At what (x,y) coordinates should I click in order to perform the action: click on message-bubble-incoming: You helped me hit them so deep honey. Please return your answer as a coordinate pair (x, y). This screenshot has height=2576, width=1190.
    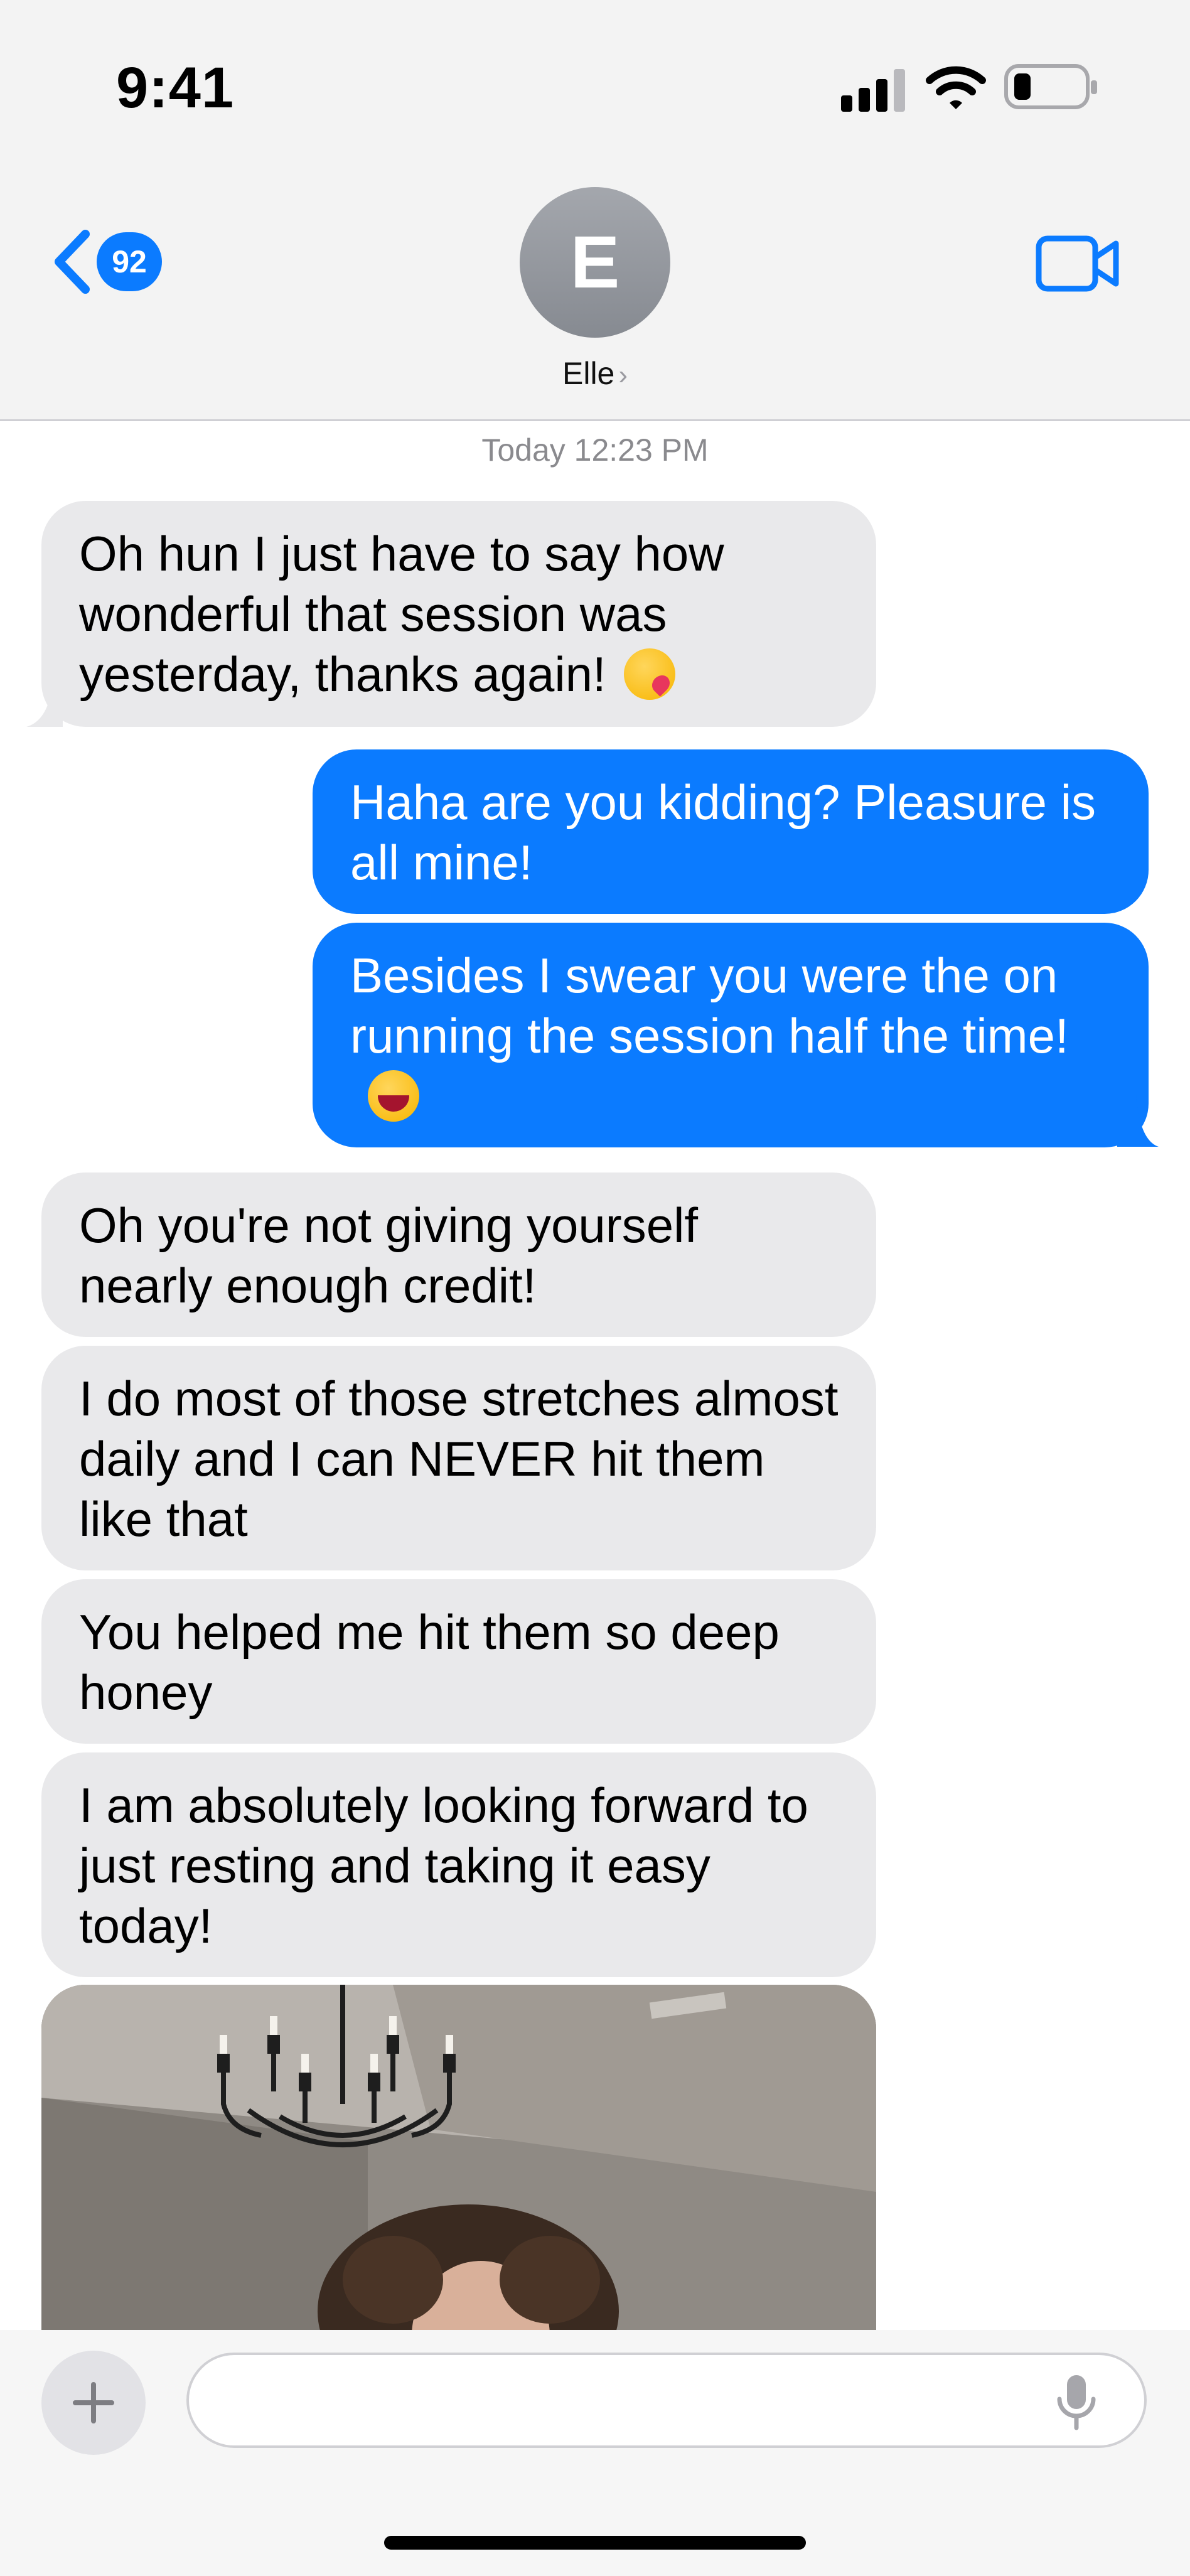
    Looking at the image, I should click on (458, 1661).